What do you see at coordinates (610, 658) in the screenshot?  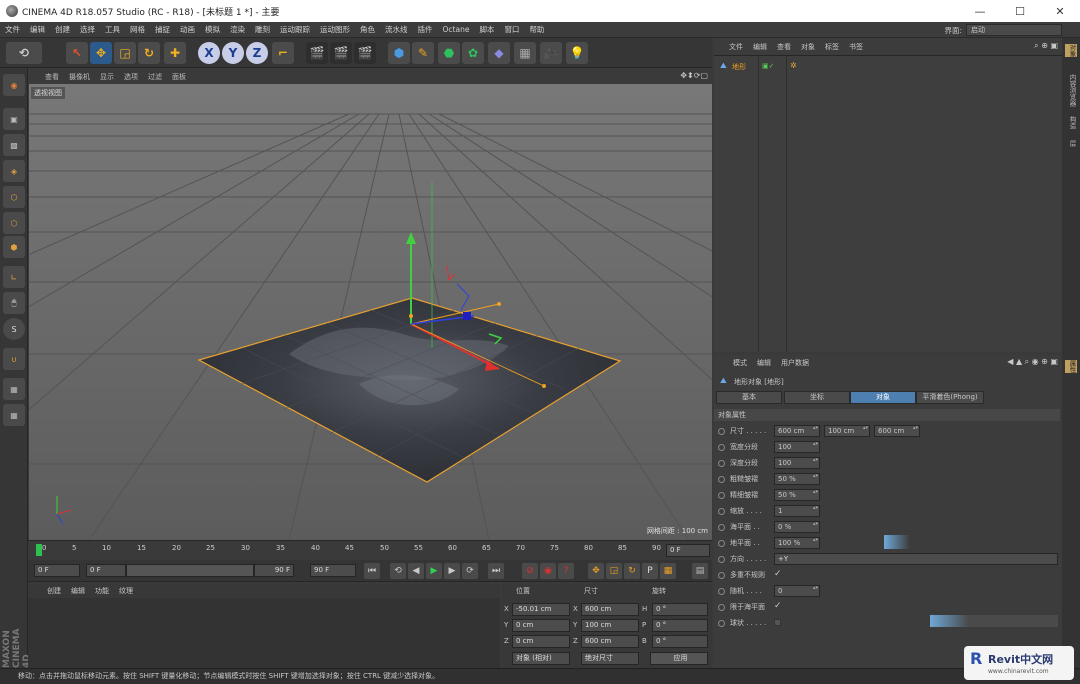 I see `coords-size-mode-select: 绝对尺寸` at bounding box center [610, 658].